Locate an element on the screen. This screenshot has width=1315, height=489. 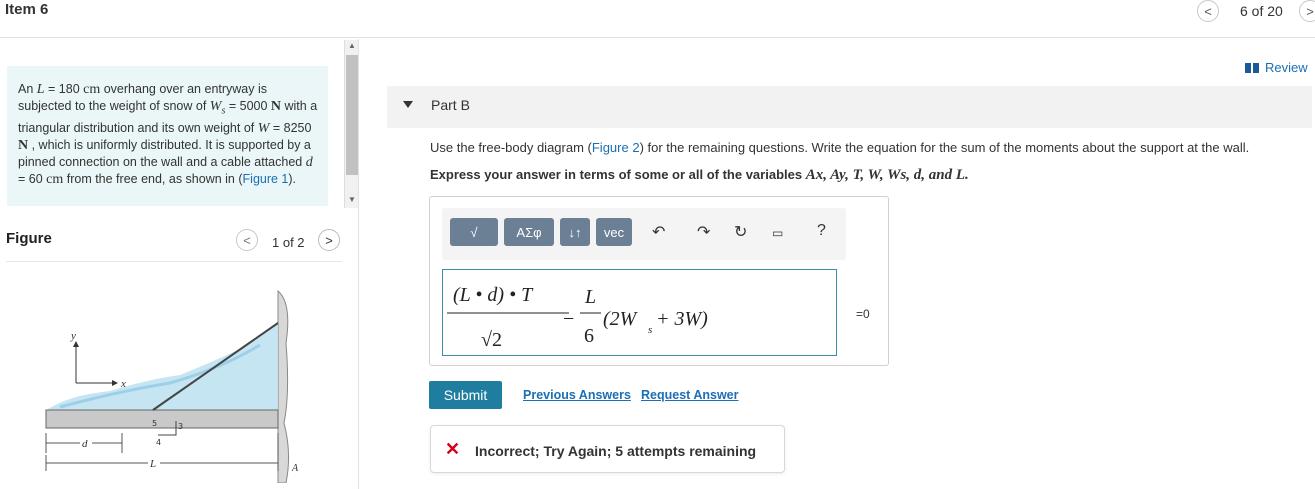
next-item-button: > is located at coordinates (1307, 11).